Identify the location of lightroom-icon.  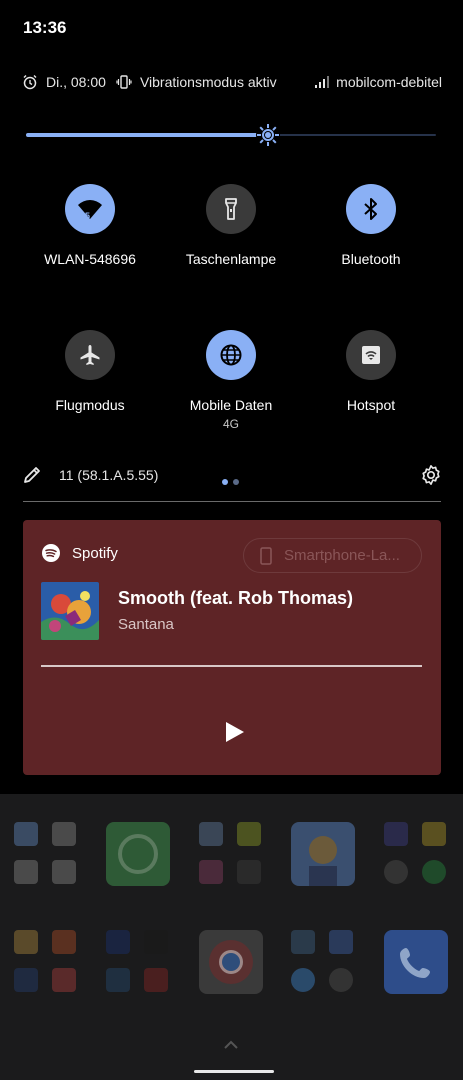
(26, 980).